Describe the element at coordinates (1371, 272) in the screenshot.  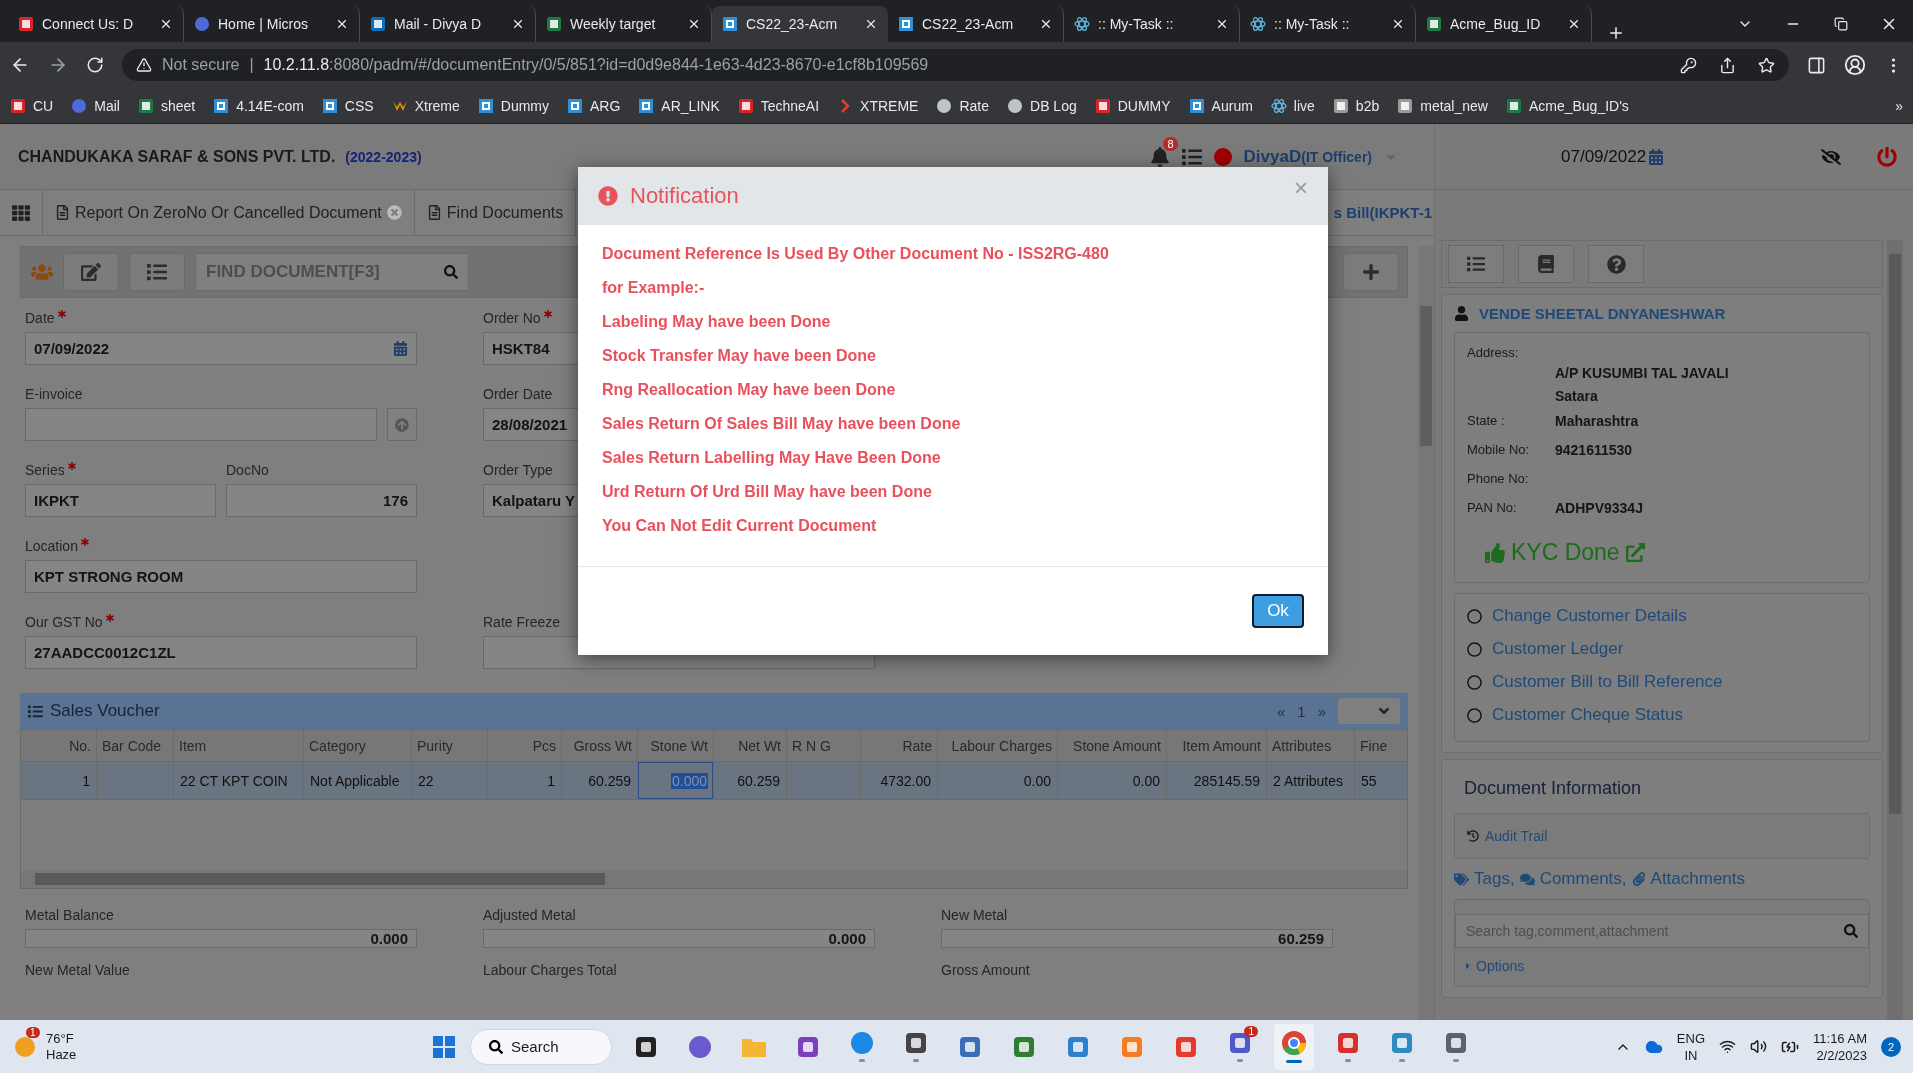
I see `add-button` at that location.